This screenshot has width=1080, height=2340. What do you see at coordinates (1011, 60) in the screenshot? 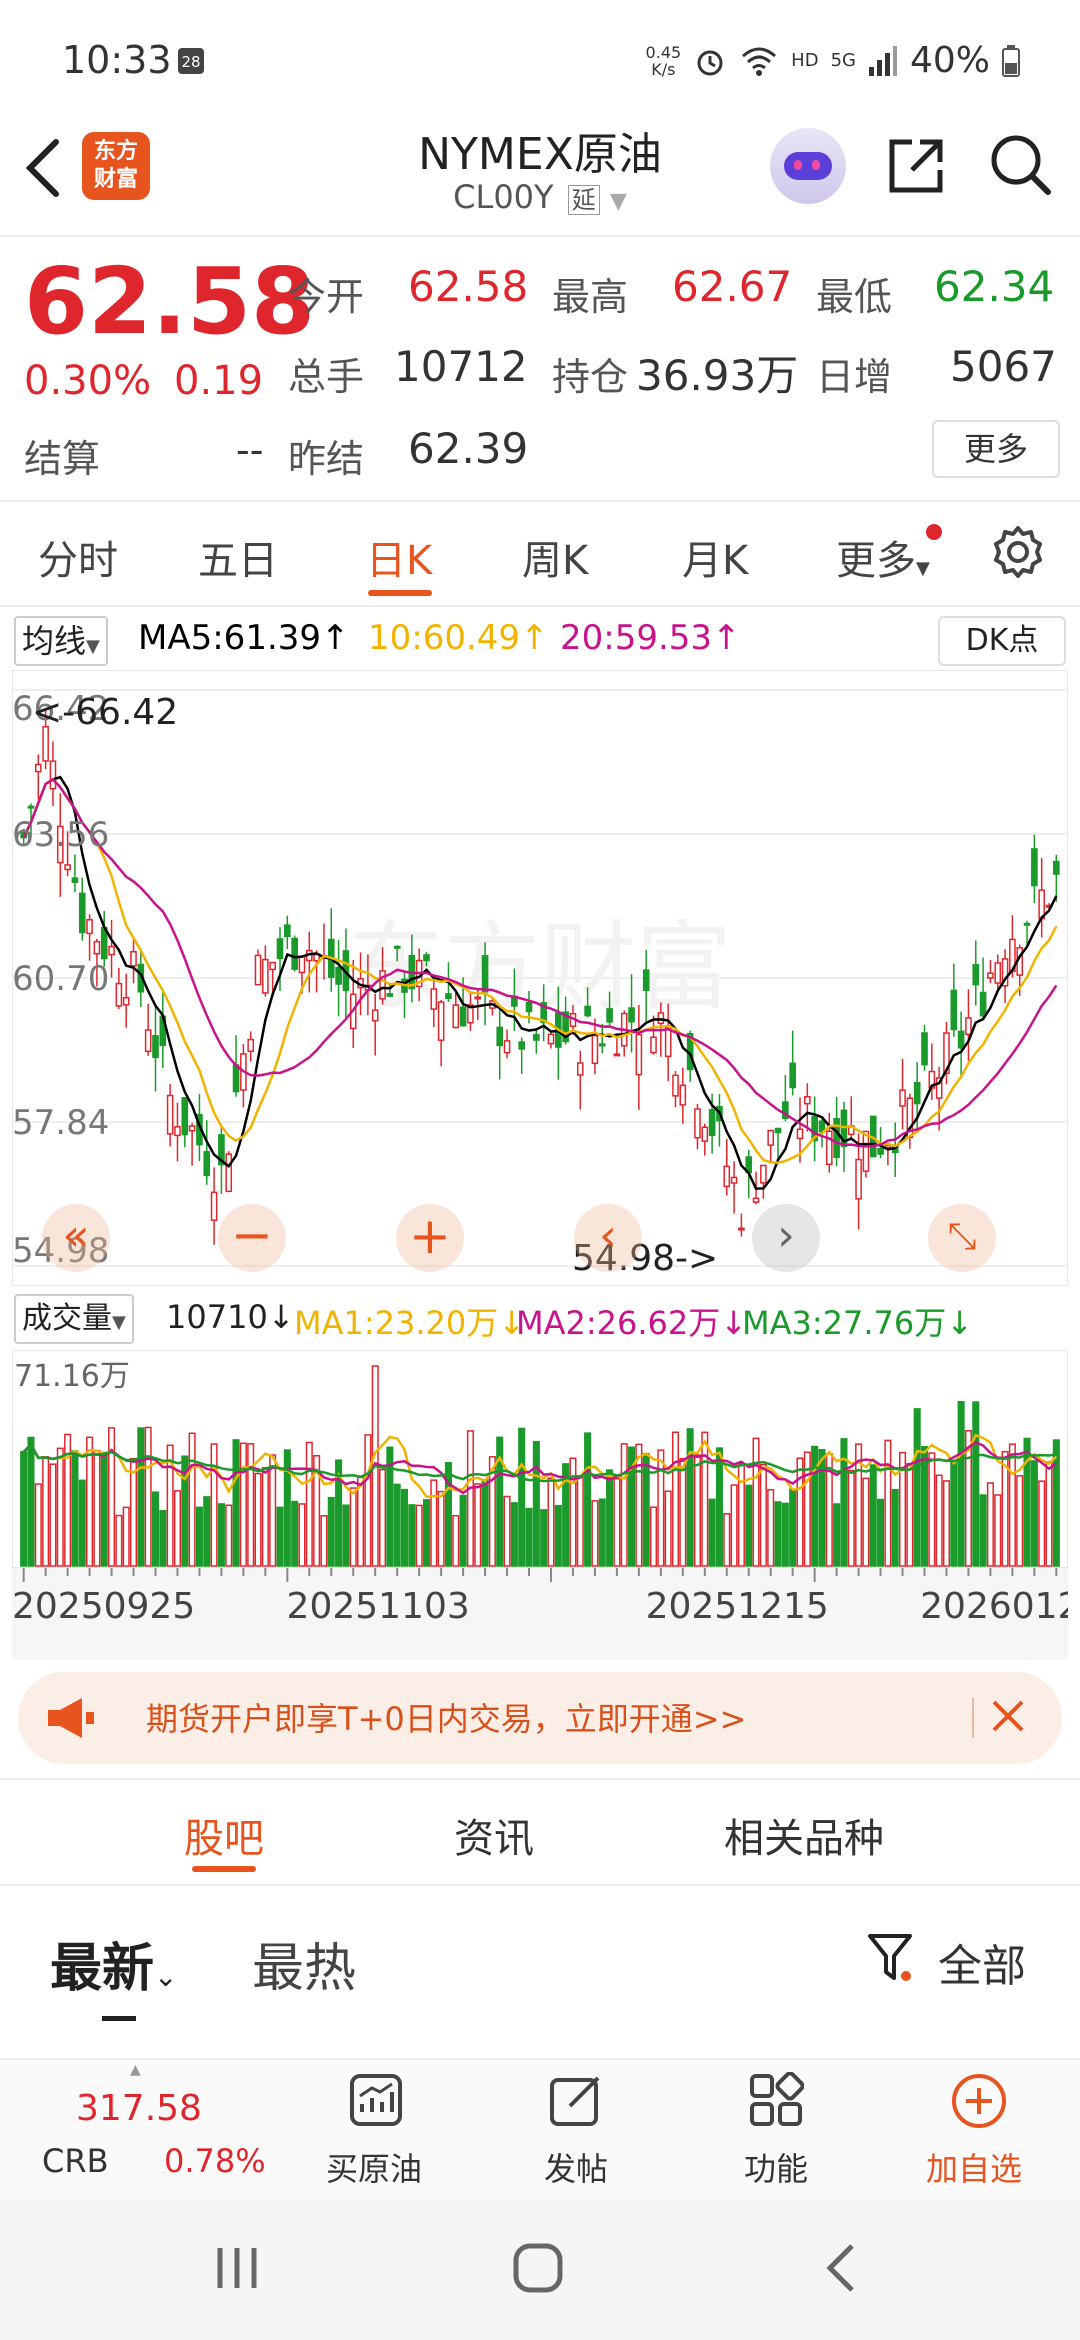
I see `battery-icon` at bounding box center [1011, 60].